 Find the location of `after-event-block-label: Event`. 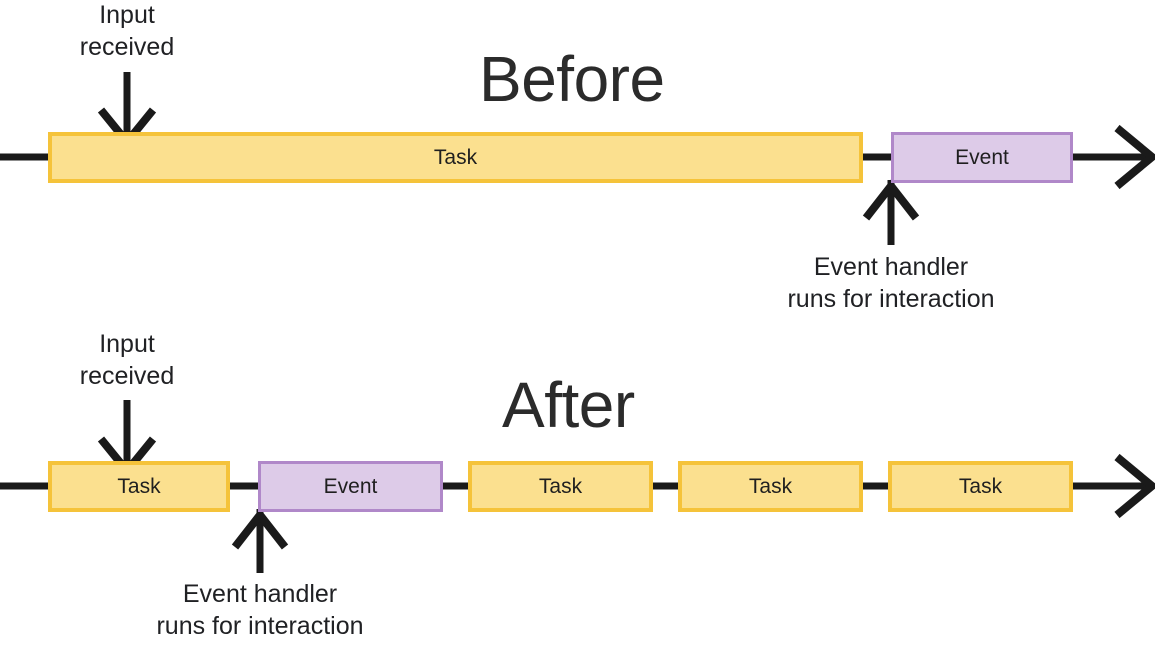

after-event-block-label: Event is located at coordinates (350, 486).